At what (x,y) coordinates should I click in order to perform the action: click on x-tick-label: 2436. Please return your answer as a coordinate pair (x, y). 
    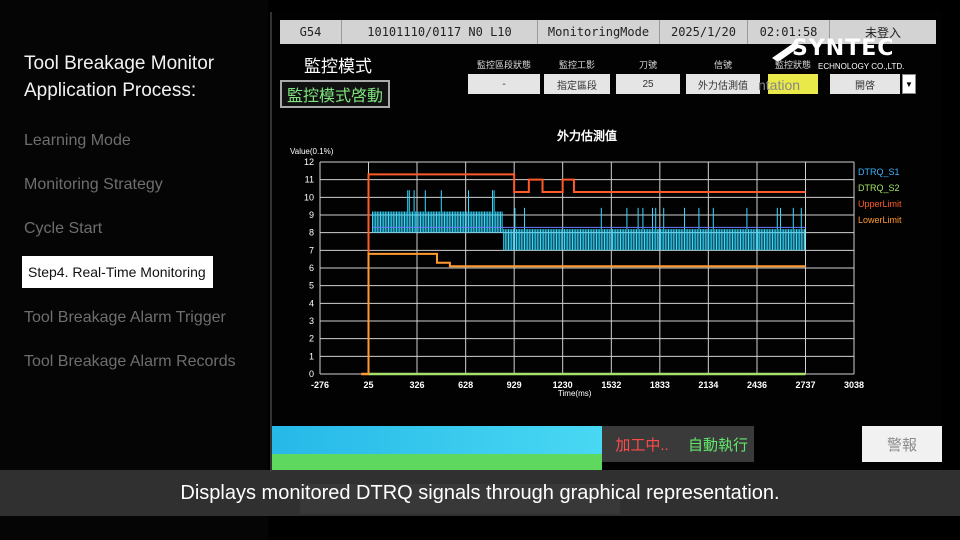
    Looking at the image, I should click on (757, 385).